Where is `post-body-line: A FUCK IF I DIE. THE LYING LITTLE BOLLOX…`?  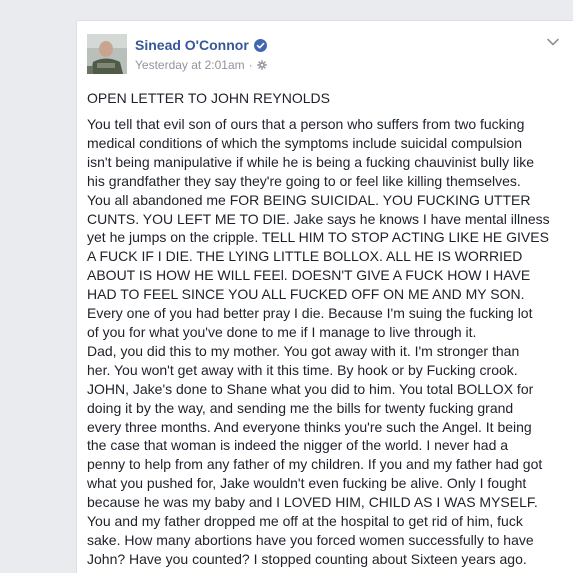 post-body-line: A FUCK IF I DIE. THE LYING LITTLE BOLLOX… is located at coordinates (305, 256).